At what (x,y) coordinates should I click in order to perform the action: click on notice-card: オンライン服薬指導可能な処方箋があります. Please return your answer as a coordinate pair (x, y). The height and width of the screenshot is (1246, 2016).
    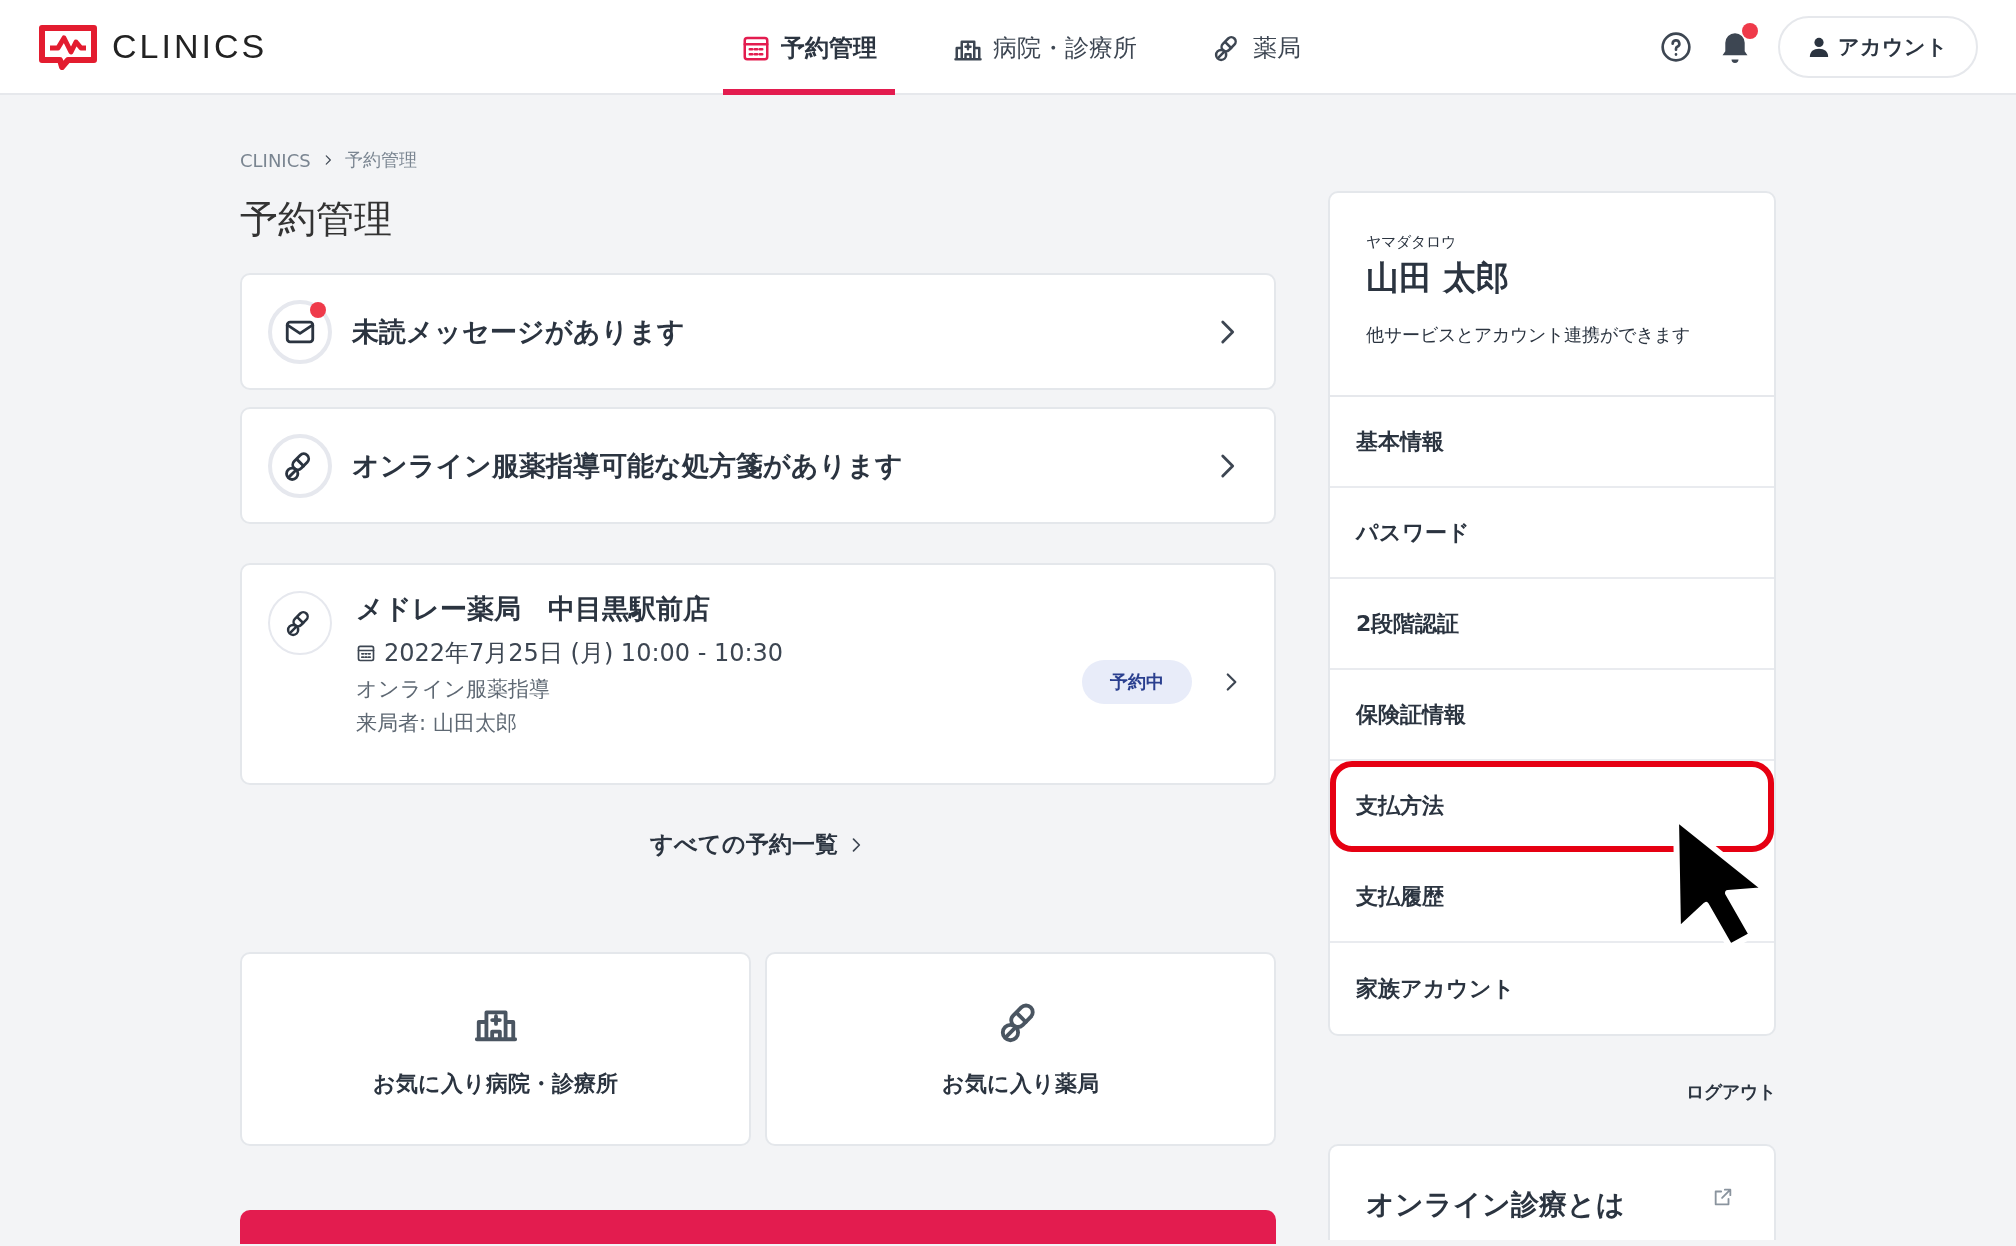
    Looking at the image, I should click on (758, 465).